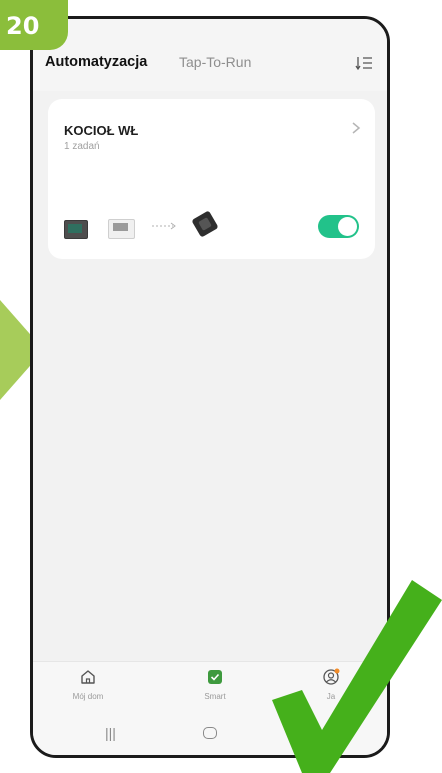  What do you see at coordinates (110, 733) in the screenshot?
I see `recent-apps-button: |||` at bounding box center [110, 733].